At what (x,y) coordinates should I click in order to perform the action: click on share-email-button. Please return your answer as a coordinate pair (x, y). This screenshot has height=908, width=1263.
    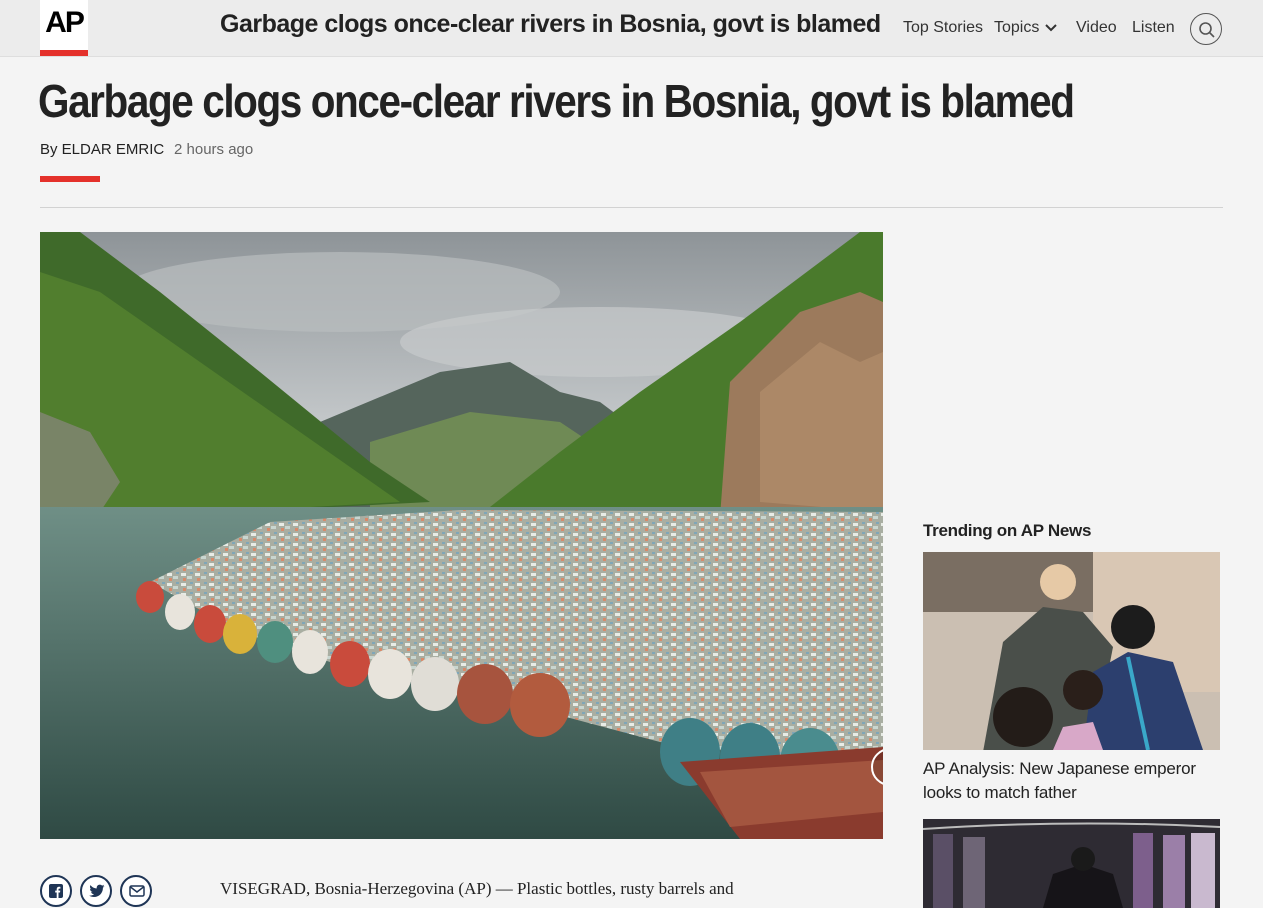
    Looking at the image, I should click on (136, 891).